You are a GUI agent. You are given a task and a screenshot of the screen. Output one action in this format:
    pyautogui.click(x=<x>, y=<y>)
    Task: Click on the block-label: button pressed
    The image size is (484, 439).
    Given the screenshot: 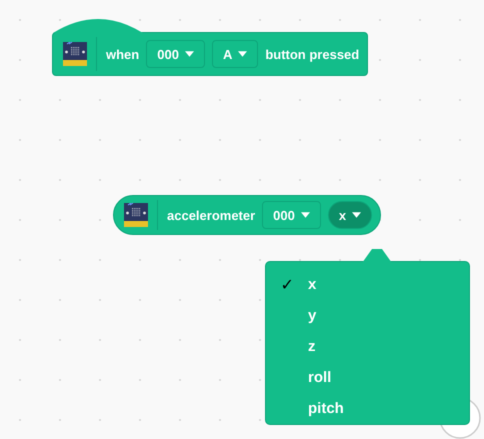 What is the action you would take?
    pyautogui.click(x=312, y=54)
    